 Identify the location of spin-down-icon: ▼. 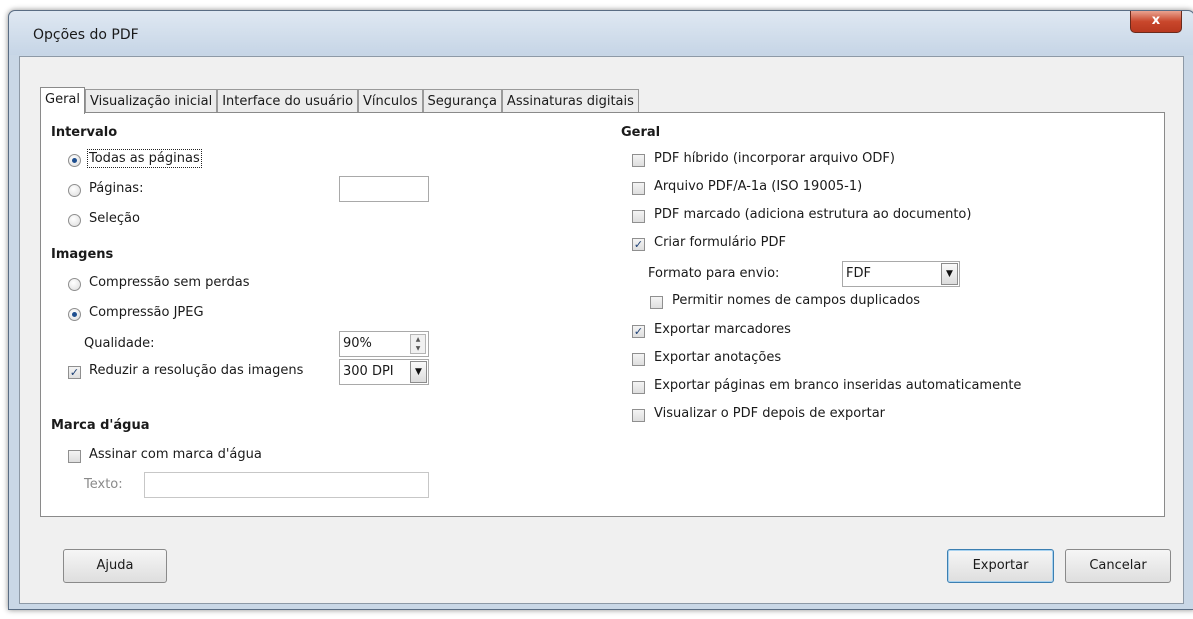
(418, 348).